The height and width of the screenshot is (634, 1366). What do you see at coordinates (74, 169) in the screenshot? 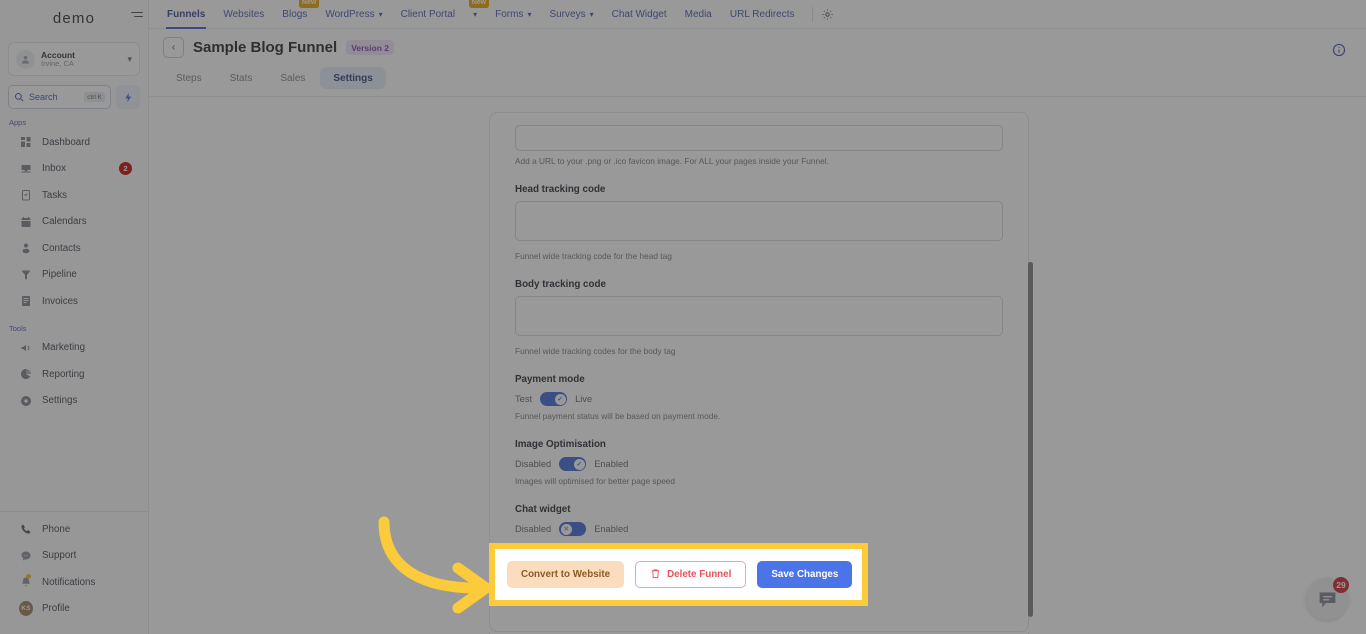
I see `sidebar-item-inbox: Inbox 2` at bounding box center [74, 169].